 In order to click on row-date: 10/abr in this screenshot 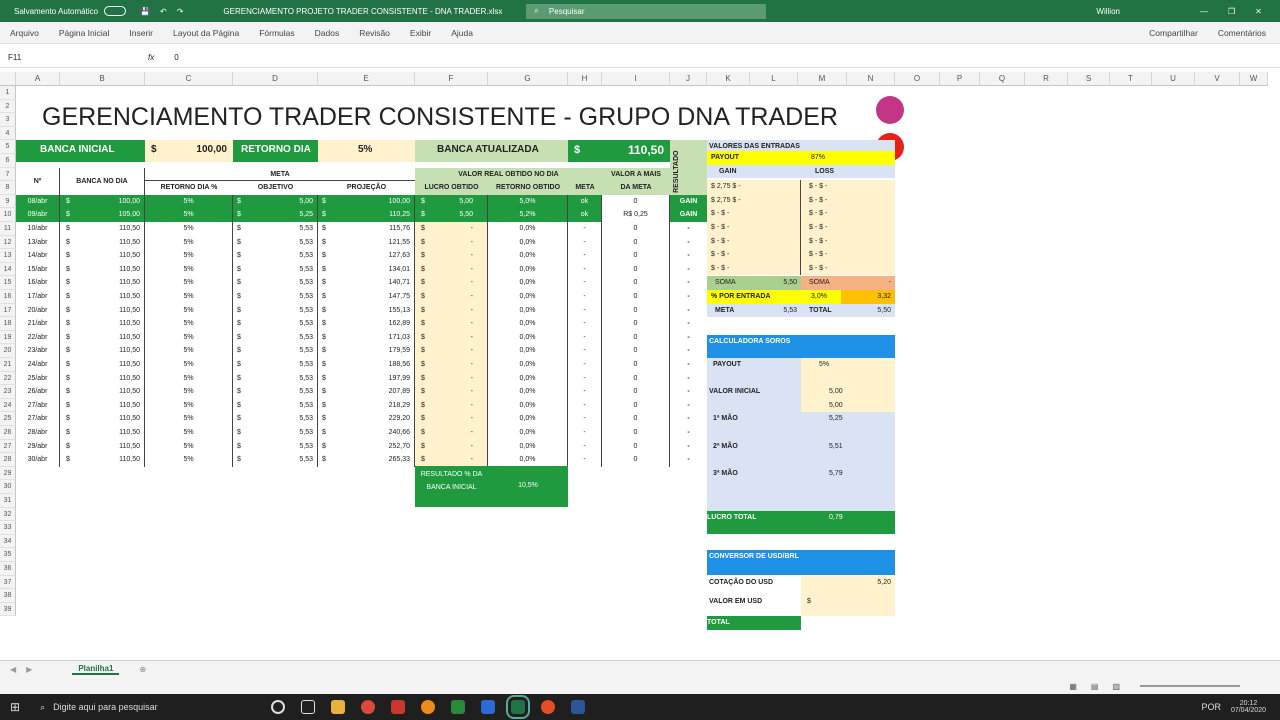, I will do `click(38, 229)`.